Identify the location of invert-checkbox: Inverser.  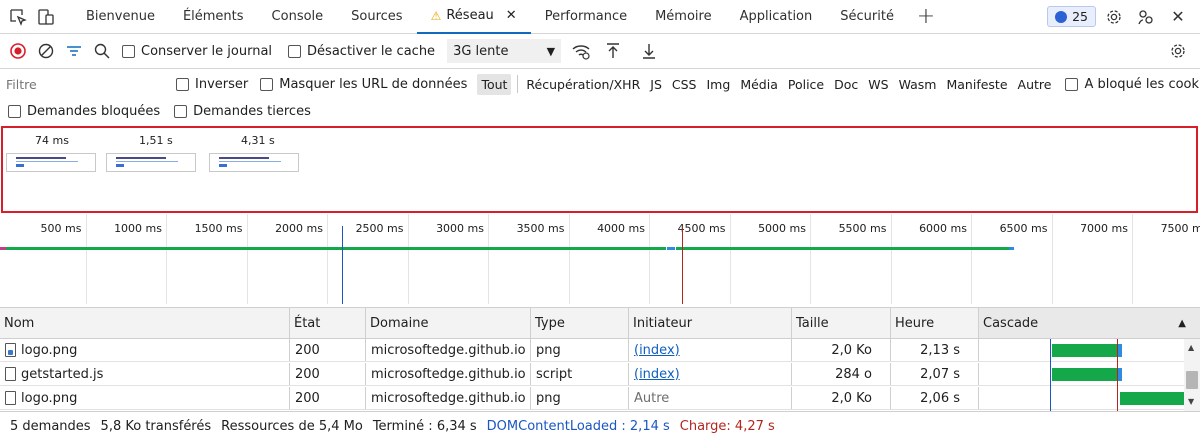
(212, 84).